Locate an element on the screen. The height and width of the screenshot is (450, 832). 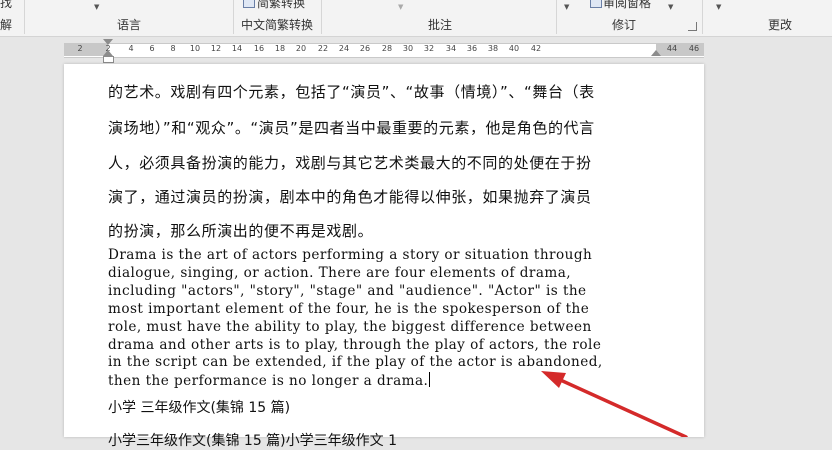
ruler-tick-label: 32 is located at coordinates (429, 48).